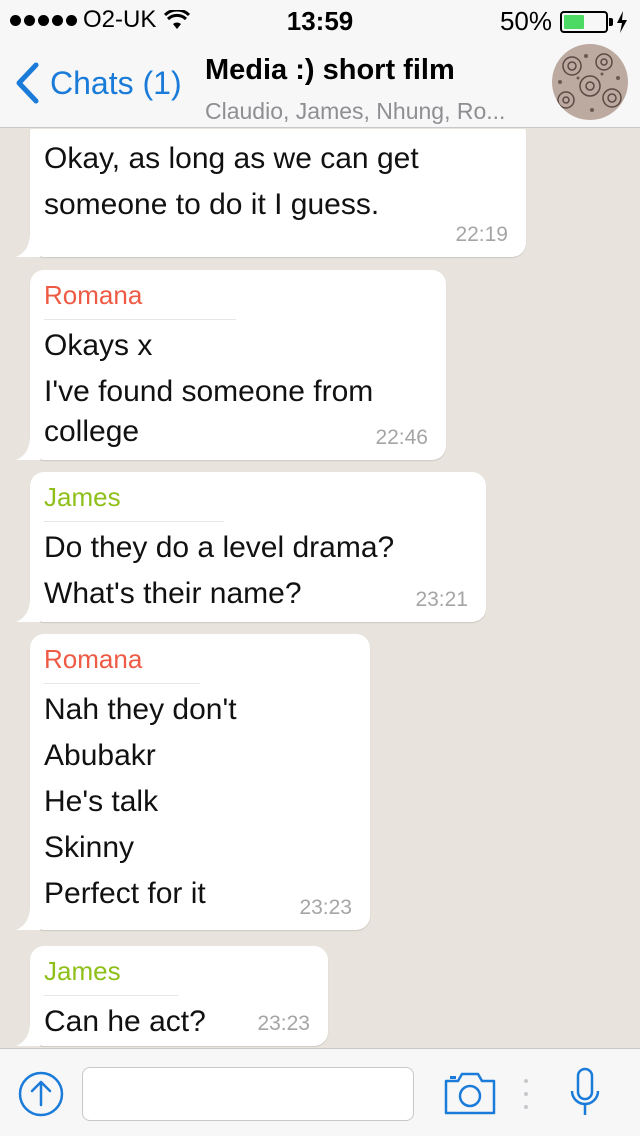  What do you see at coordinates (622, 21) in the screenshot?
I see `bolt-icon` at bounding box center [622, 21].